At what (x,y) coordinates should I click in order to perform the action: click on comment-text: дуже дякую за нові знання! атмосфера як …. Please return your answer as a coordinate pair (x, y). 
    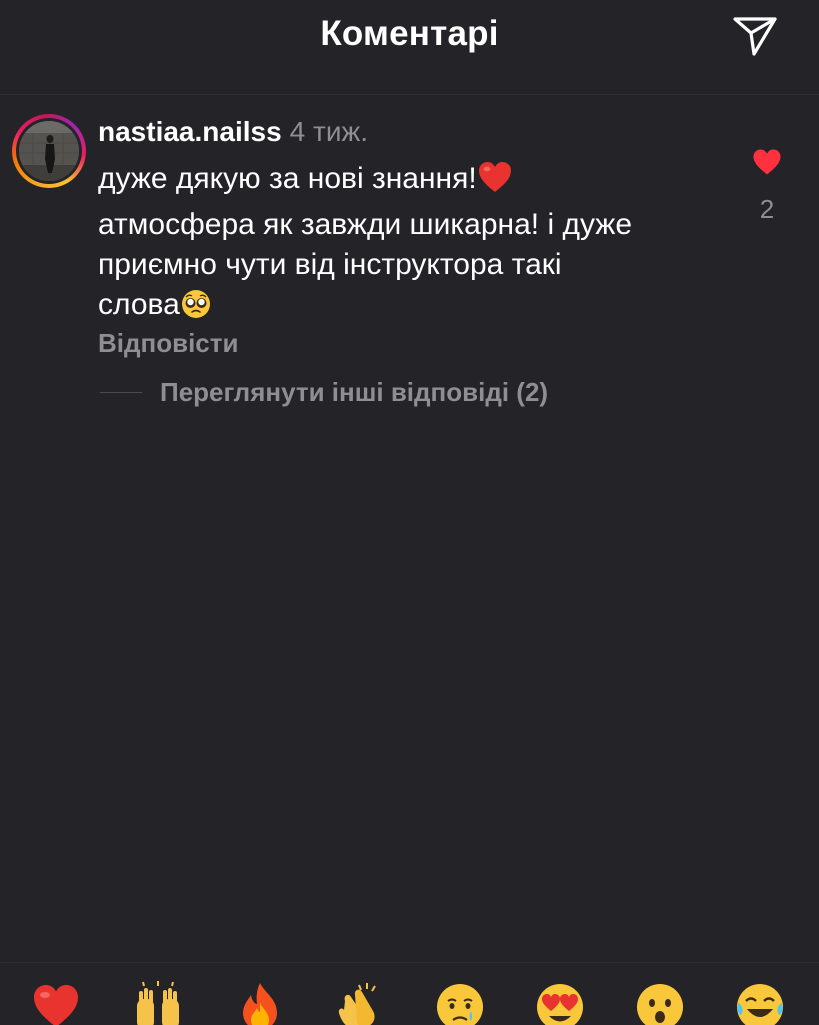
    Looking at the image, I should click on (408, 245).